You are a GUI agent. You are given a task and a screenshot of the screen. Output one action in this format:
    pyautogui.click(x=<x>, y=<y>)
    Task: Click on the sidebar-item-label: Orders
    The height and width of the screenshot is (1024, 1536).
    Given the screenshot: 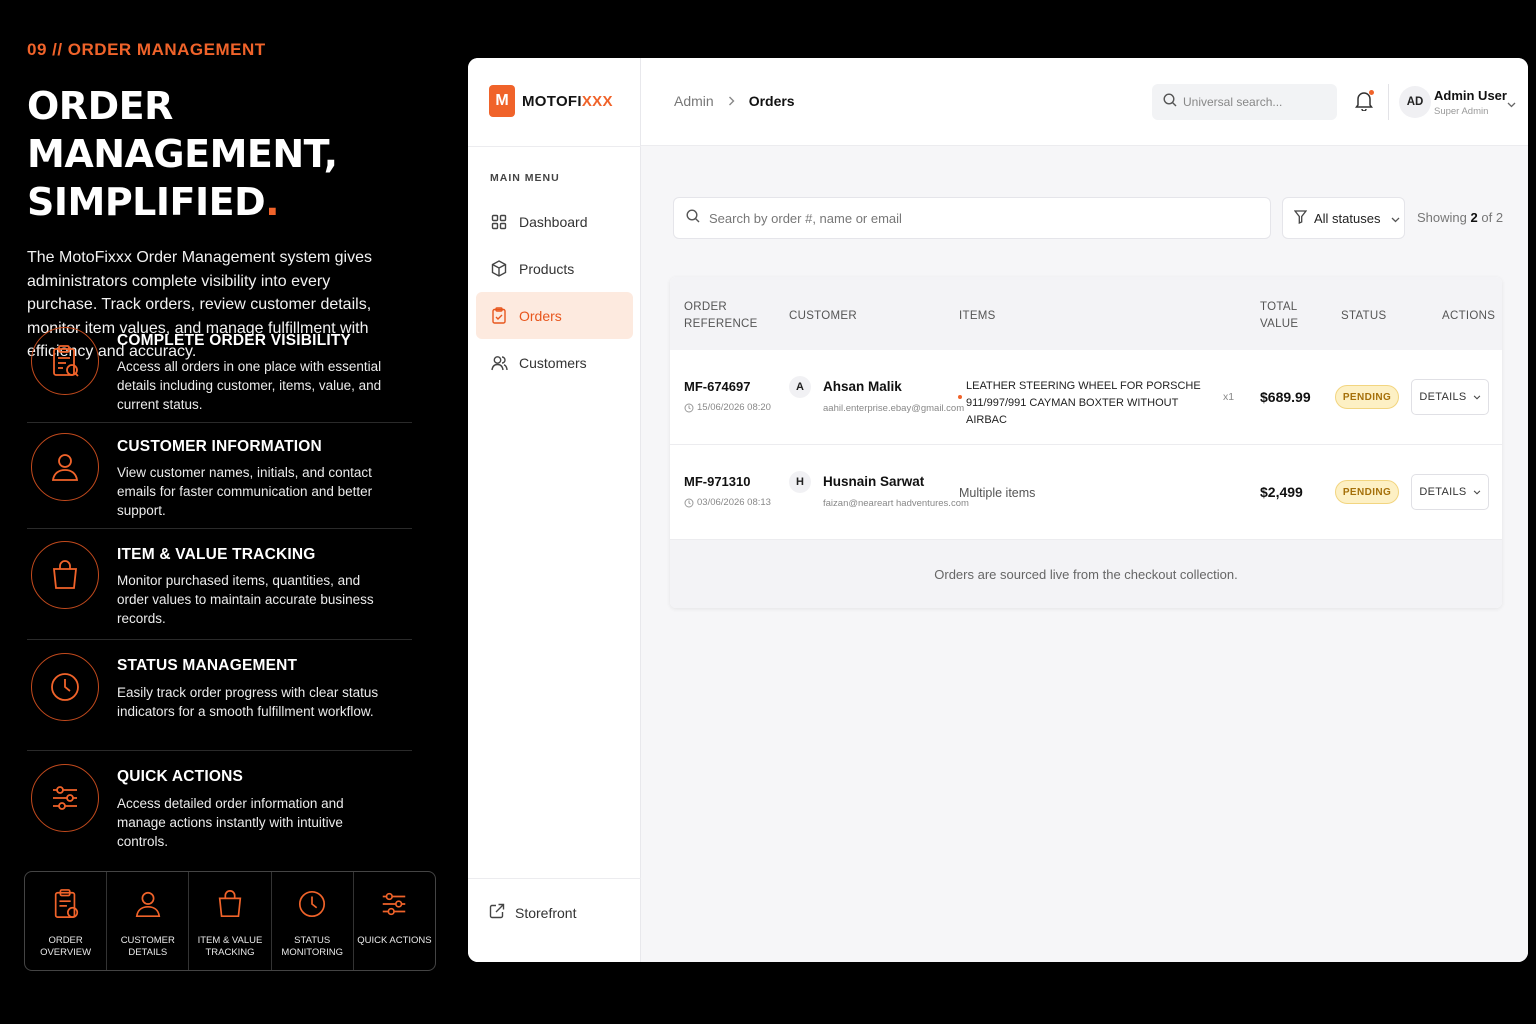 What is the action you would take?
    pyautogui.click(x=540, y=315)
    